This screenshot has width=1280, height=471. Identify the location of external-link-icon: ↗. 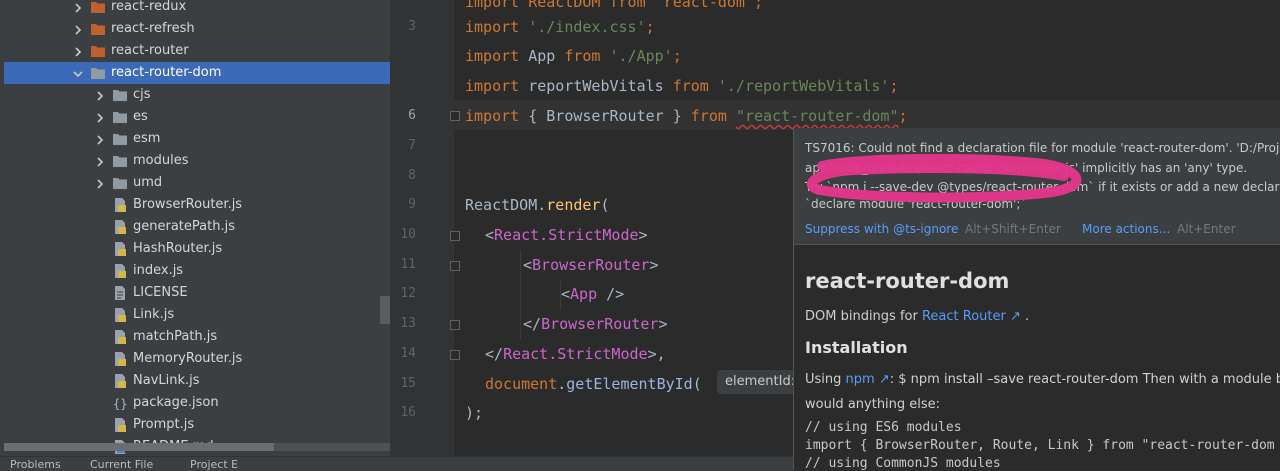
(1015, 316).